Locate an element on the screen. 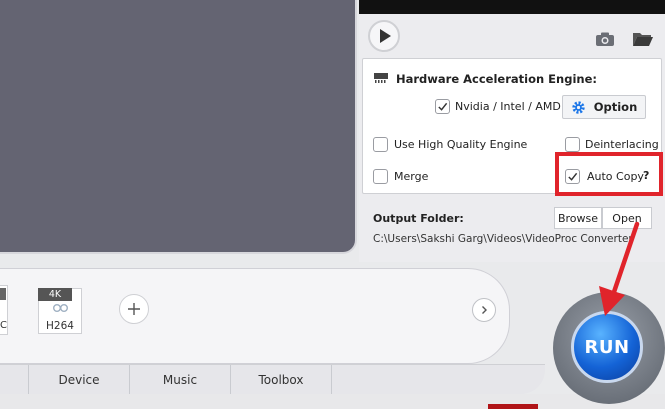 The width and height of the screenshot is (665, 409). tab-bar: Device Music Toolbox is located at coordinates (272, 379).